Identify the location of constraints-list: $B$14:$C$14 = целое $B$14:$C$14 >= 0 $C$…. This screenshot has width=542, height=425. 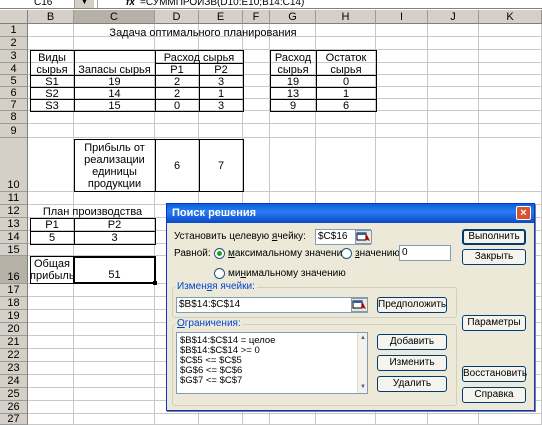
(272, 363).